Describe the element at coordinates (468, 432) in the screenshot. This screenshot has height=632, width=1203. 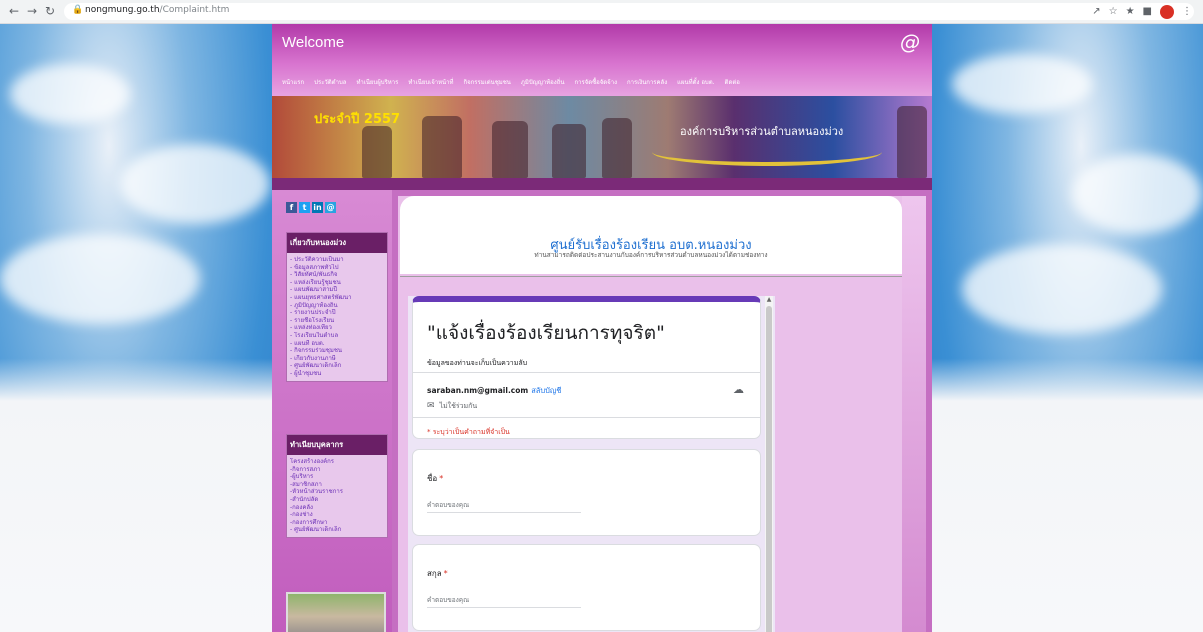
I see `required-note: * ระบุว่าเป็นคำถามที่จำเป็น` at that location.